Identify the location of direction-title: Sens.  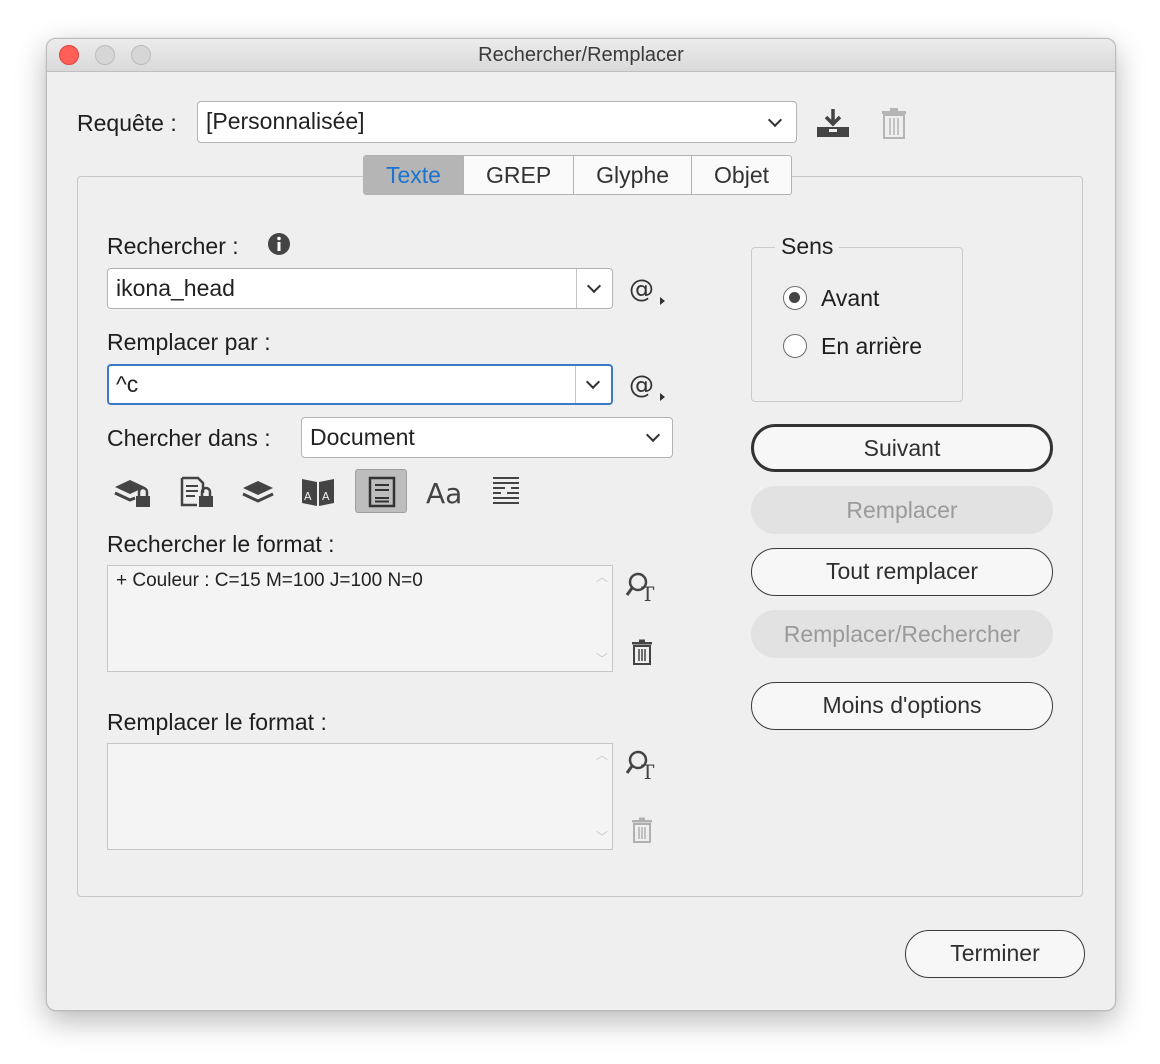
(807, 246).